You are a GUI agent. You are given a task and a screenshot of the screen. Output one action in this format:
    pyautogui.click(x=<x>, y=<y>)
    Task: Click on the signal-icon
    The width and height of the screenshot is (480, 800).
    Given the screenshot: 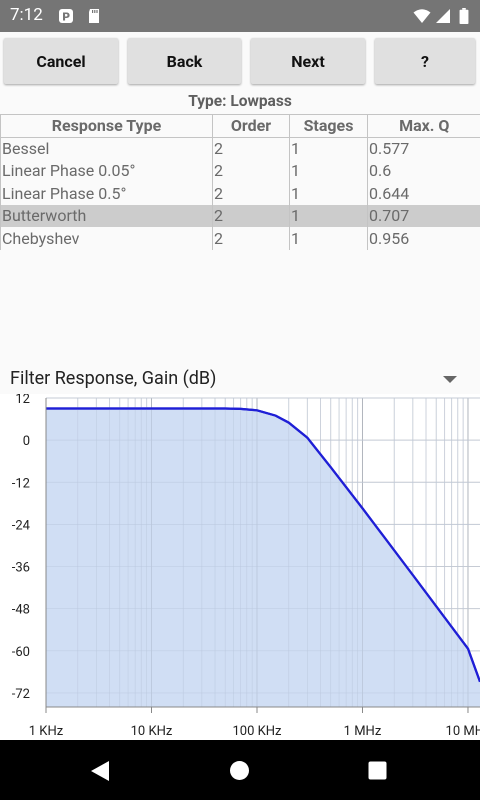 What is the action you would take?
    pyautogui.click(x=443, y=16)
    